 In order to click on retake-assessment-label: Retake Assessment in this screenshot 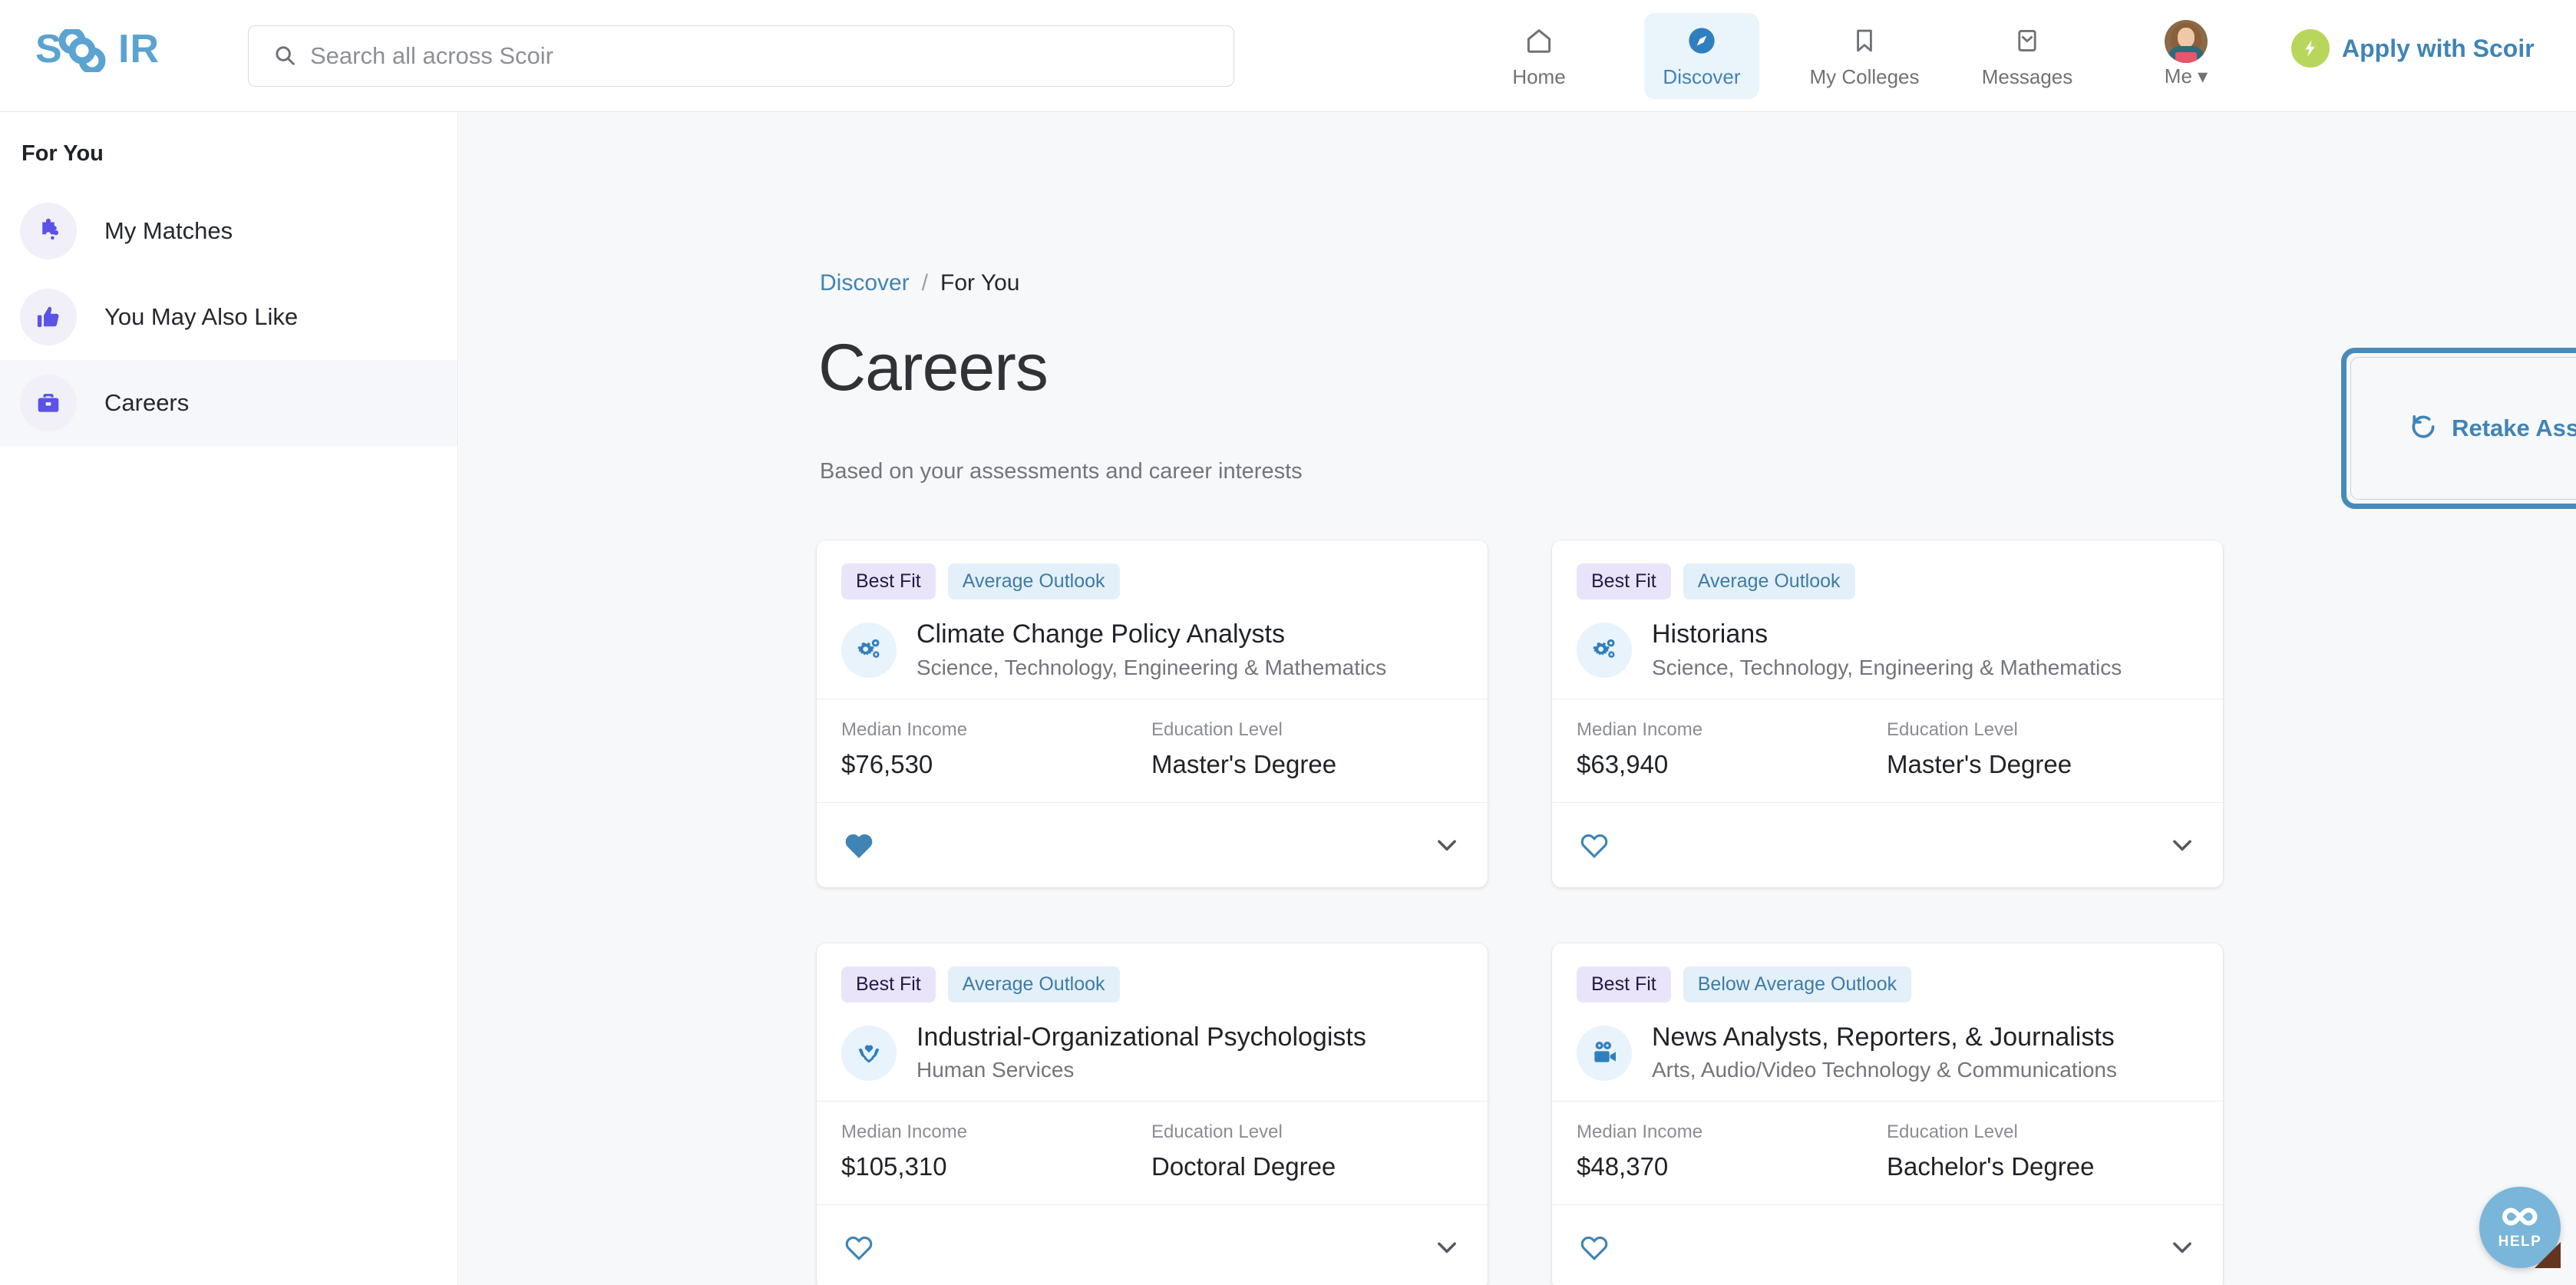, I will do `click(2514, 428)`.